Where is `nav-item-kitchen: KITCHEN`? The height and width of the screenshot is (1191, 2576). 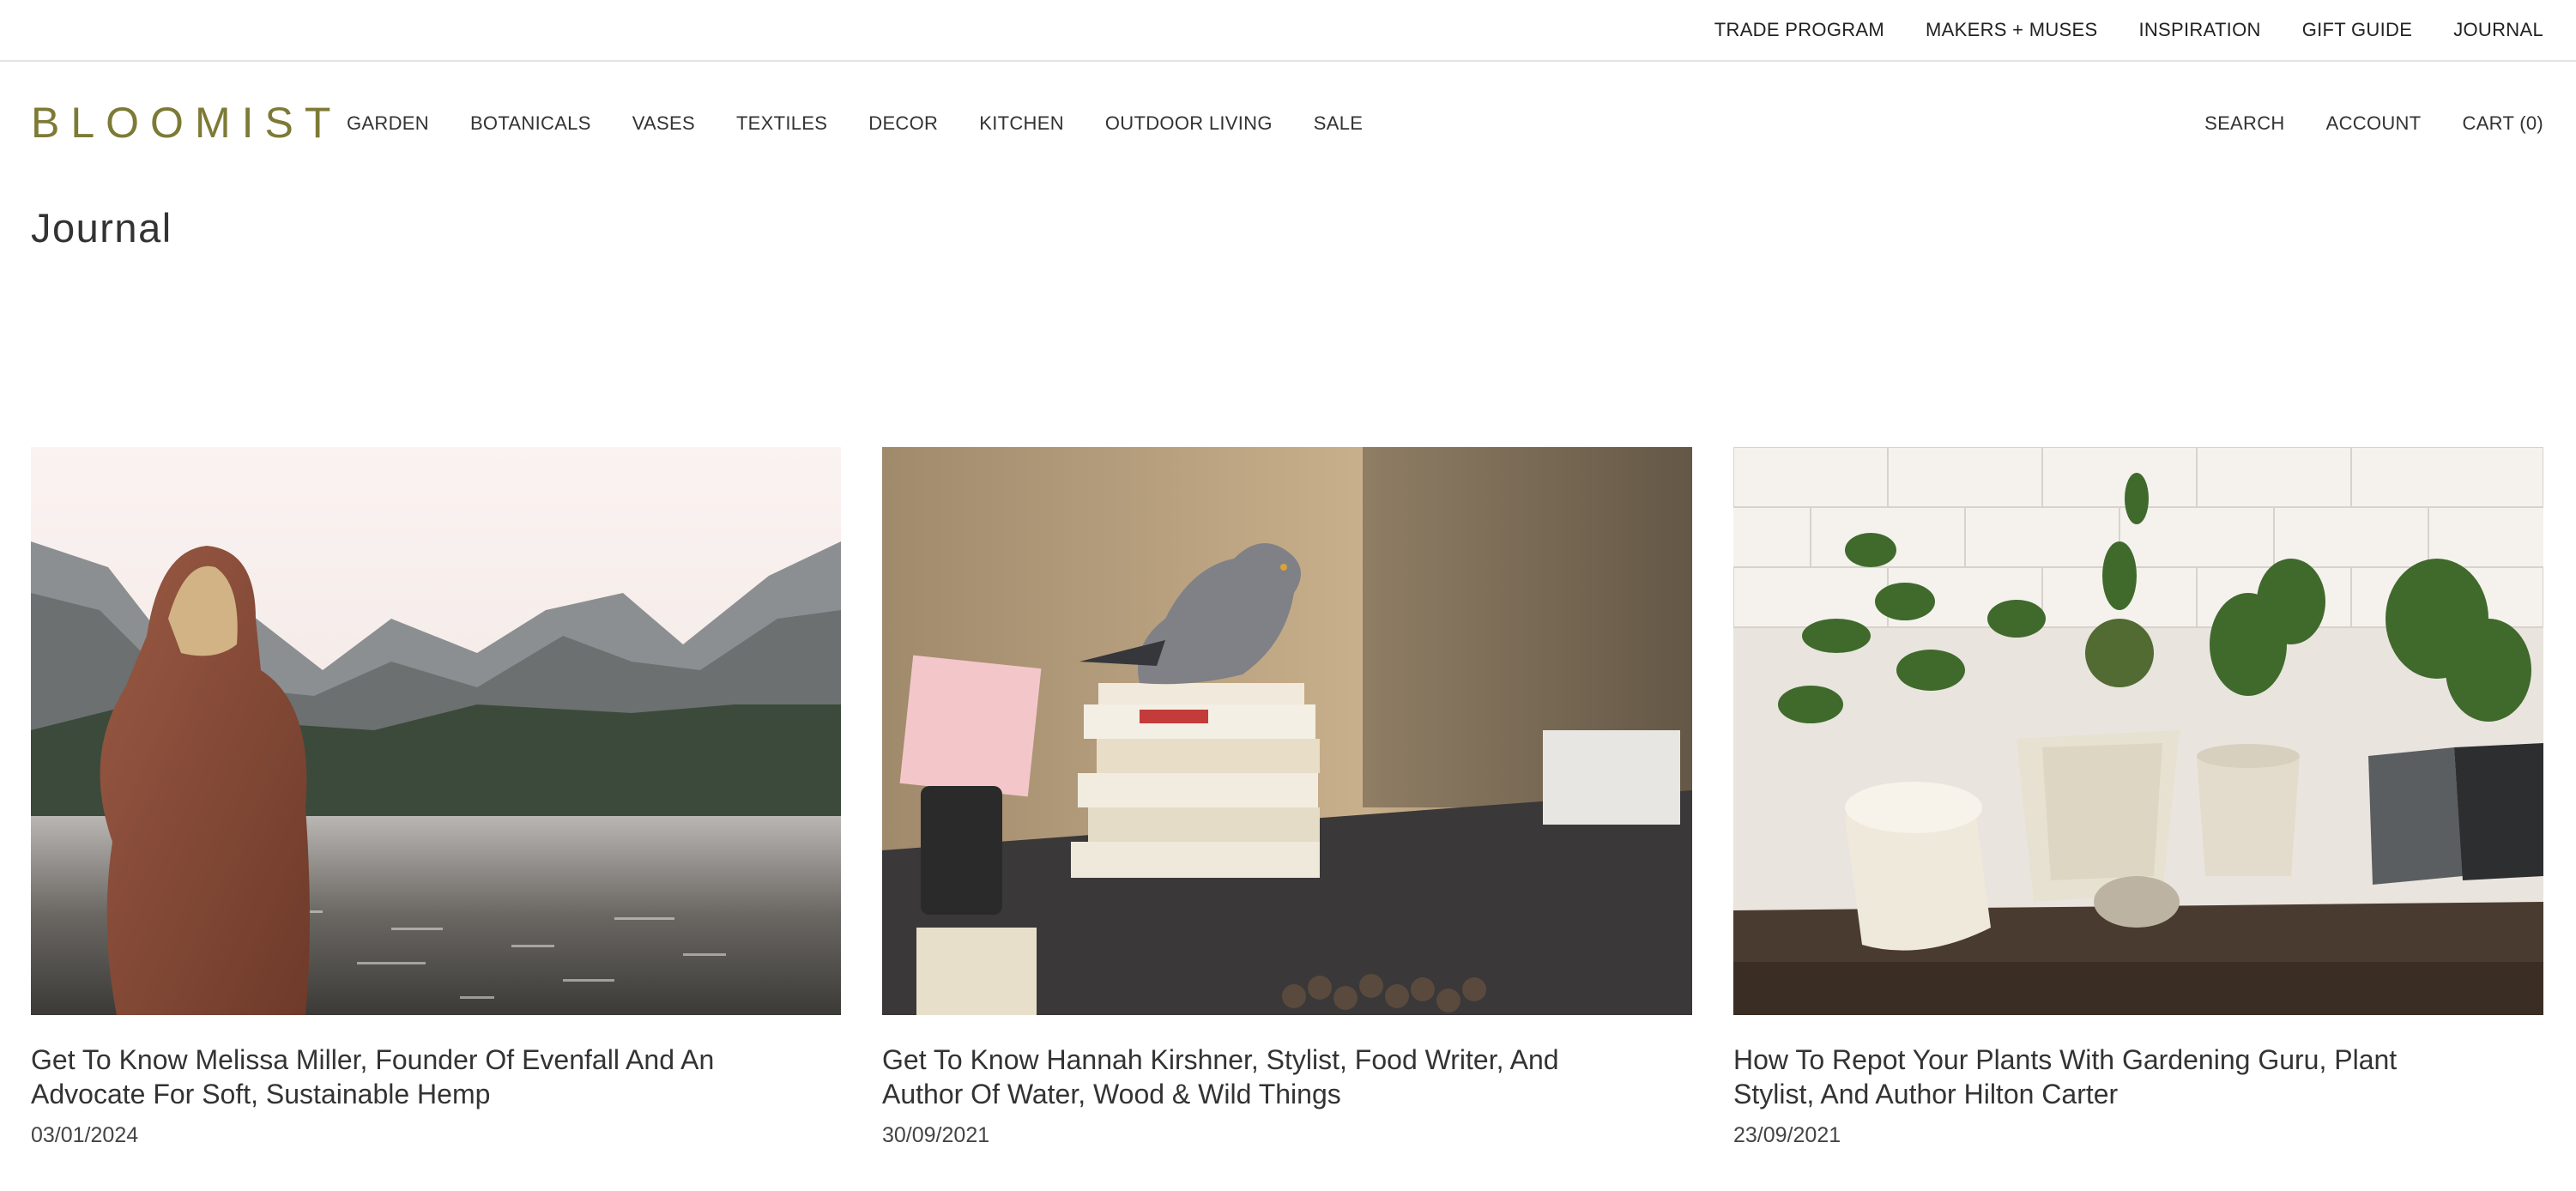
nav-item-kitchen: KITCHEN is located at coordinates (1021, 123).